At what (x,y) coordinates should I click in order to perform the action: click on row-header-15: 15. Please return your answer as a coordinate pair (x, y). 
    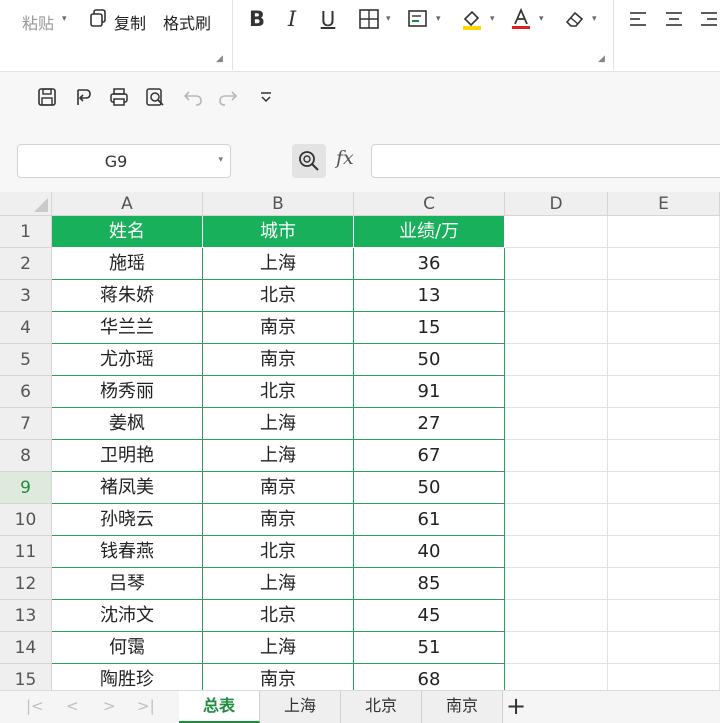
    Looking at the image, I should click on (26, 677).